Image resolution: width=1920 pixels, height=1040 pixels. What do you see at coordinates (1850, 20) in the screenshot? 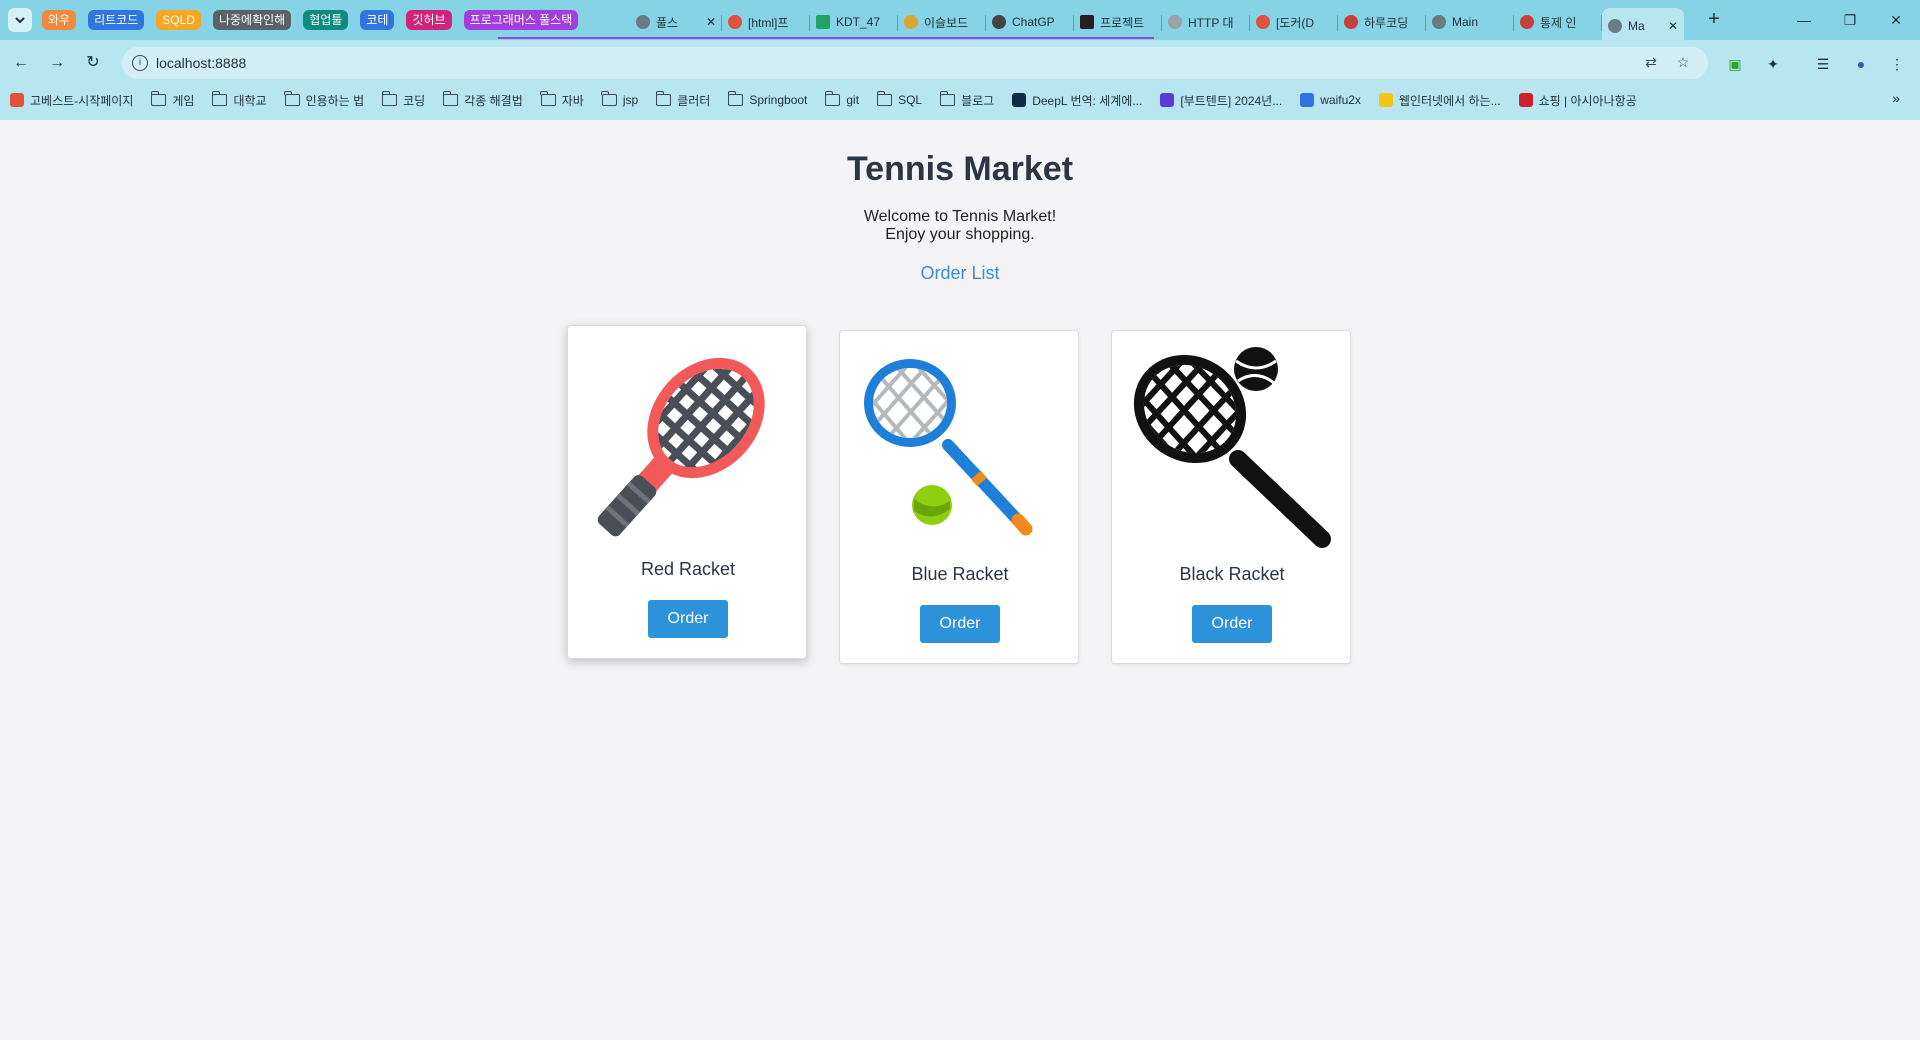
I see `restore-button: ❐` at bounding box center [1850, 20].